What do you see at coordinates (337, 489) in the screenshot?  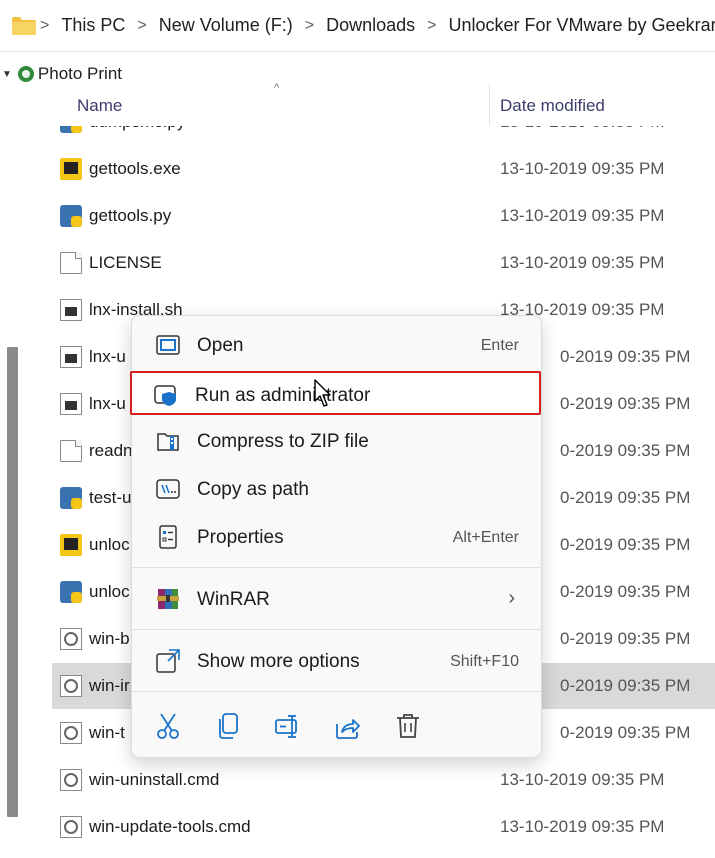 I see `menu-item-copy-as-path: Copy as path` at bounding box center [337, 489].